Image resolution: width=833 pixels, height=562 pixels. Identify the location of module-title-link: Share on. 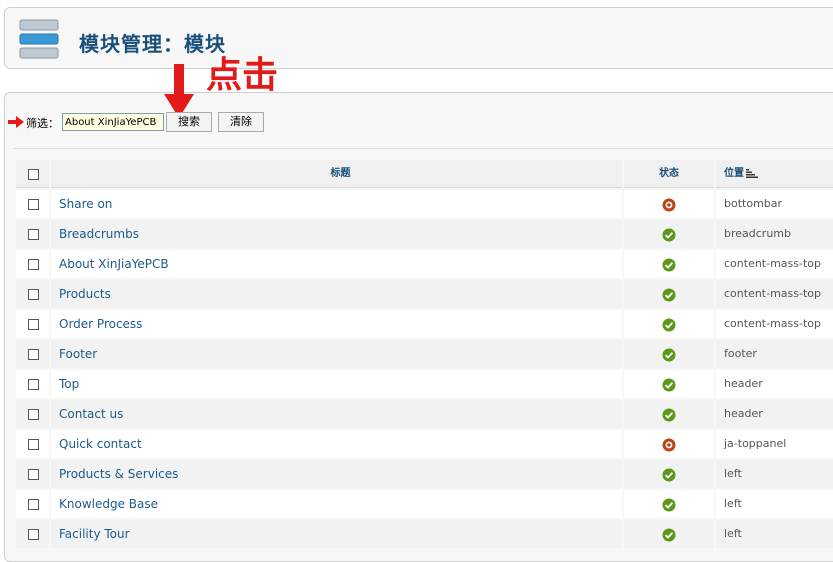
(336, 204).